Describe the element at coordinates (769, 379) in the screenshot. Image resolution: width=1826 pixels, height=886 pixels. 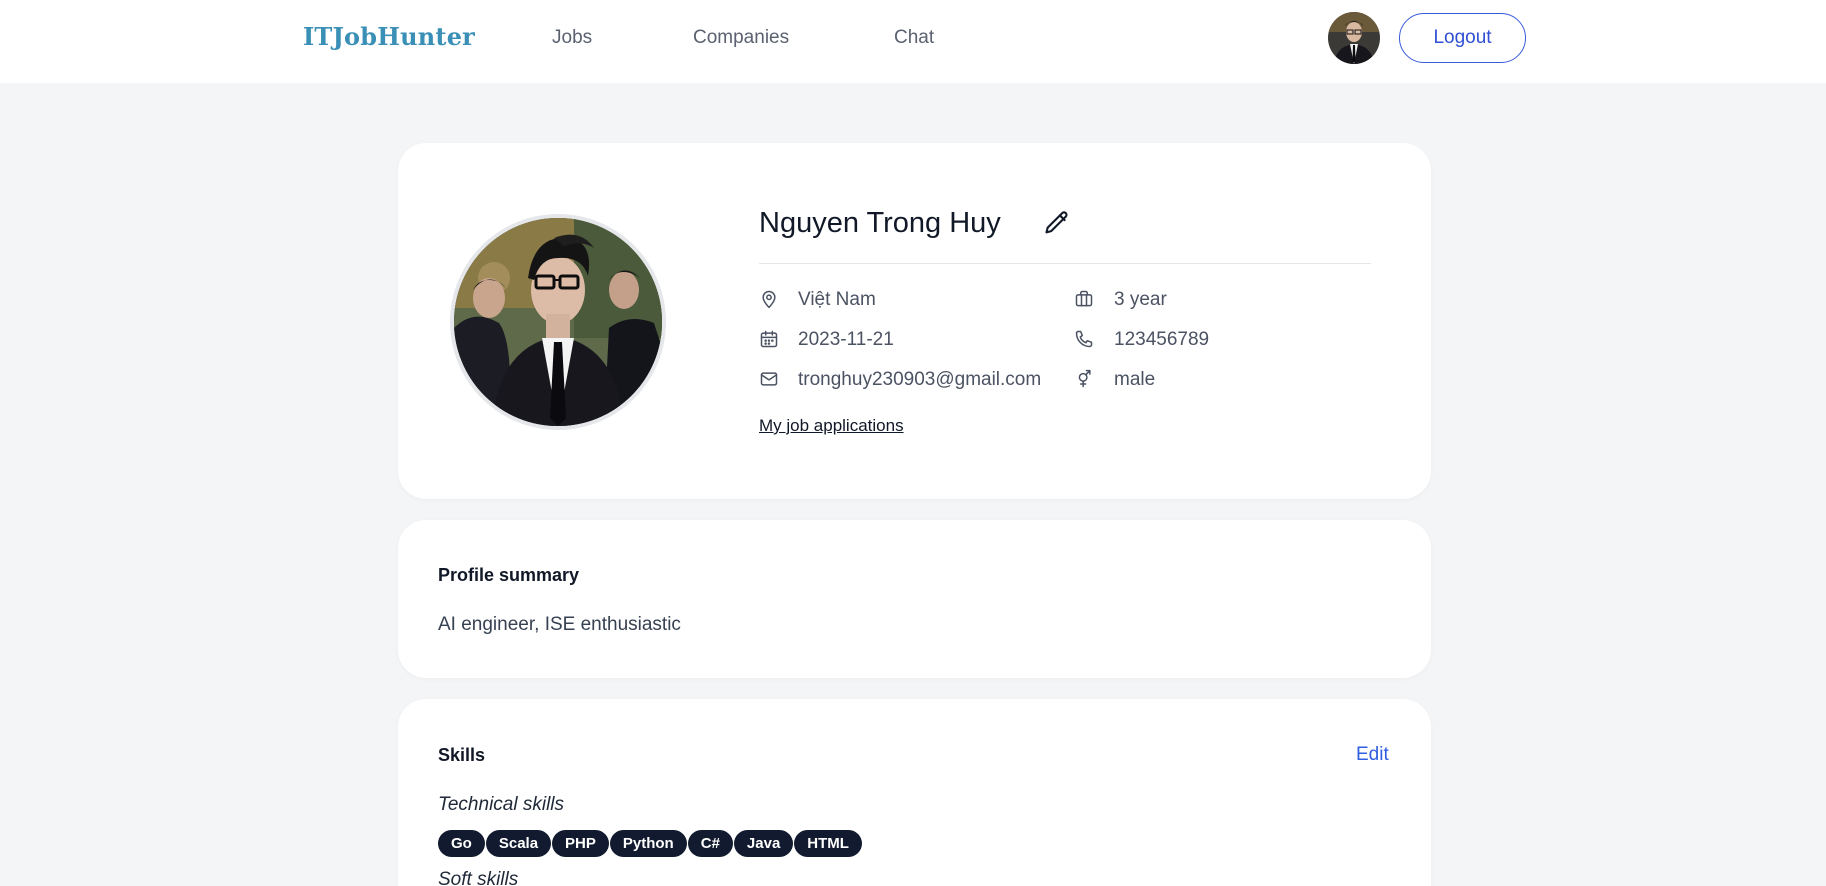
I see `mail-icon` at that location.